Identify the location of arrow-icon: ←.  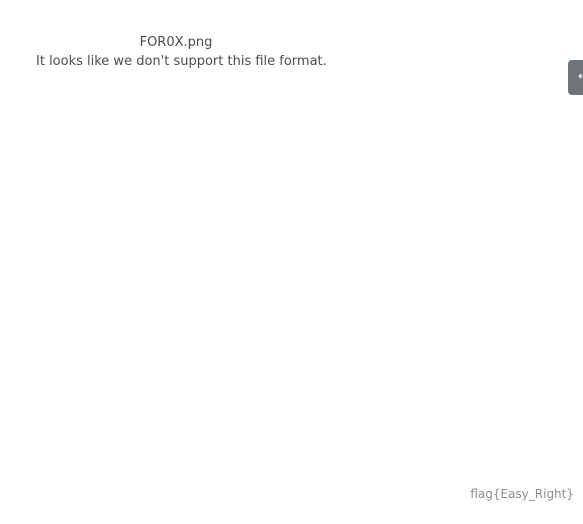
(580, 76).